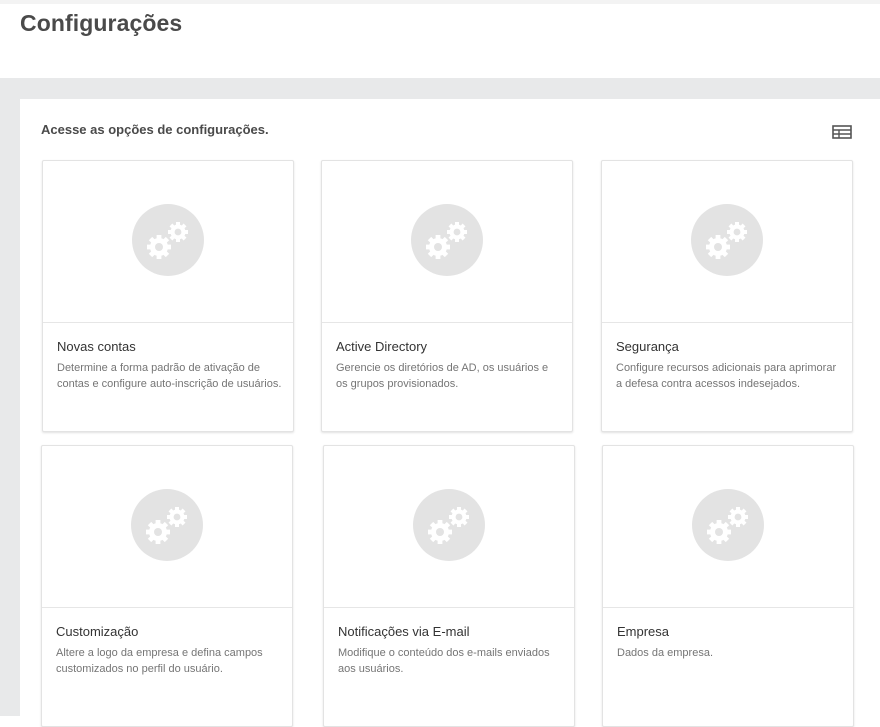 This screenshot has width=880, height=727. What do you see at coordinates (101, 23) in the screenshot?
I see `page-title: Configurações` at bounding box center [101, 23].